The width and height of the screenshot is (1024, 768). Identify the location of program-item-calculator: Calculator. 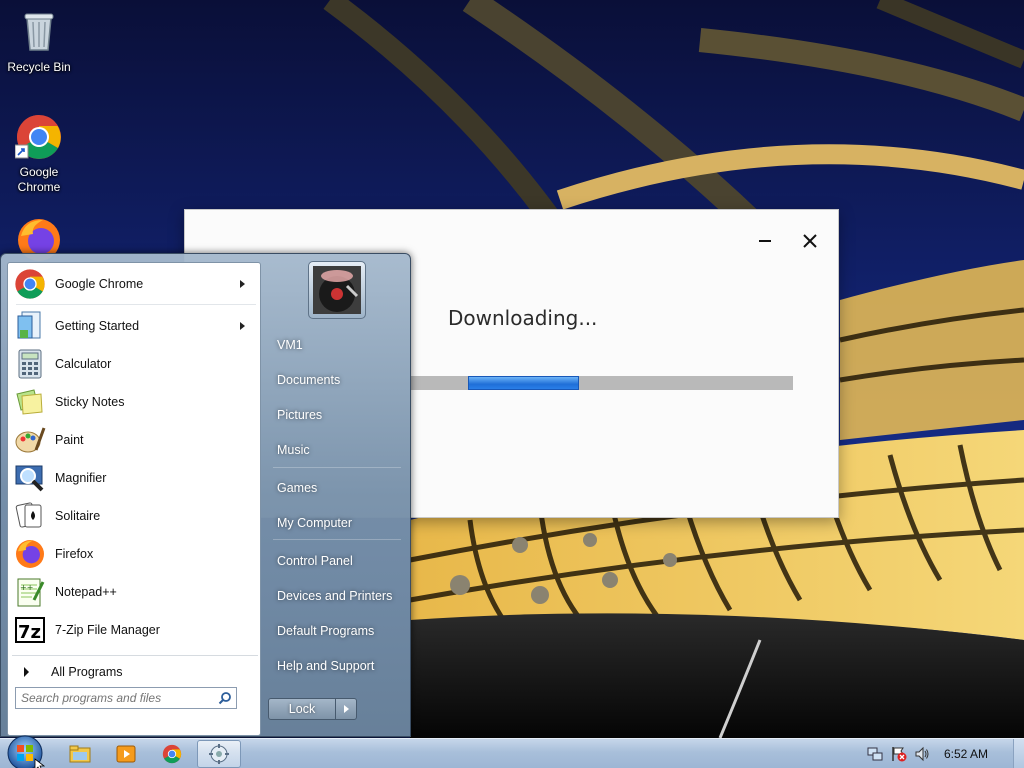
(134, 364).